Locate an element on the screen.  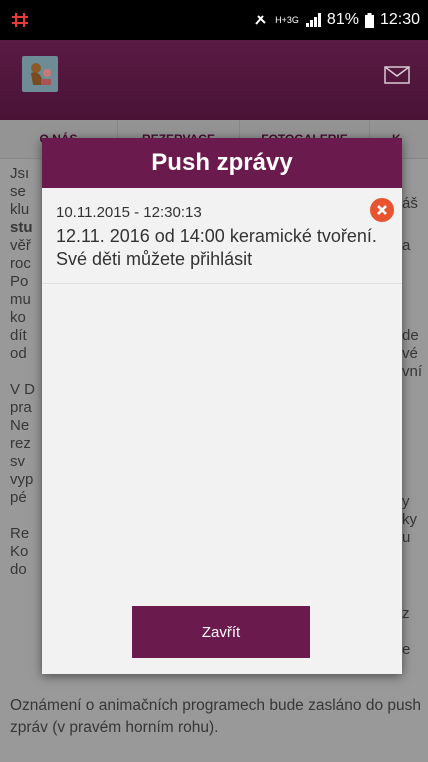
network-type-label: H+3G is located at coordinates (287, 20).